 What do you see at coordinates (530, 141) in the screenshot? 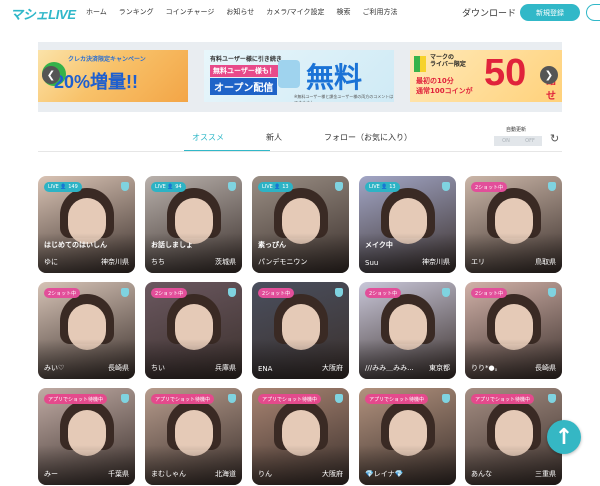
I see `toggle-off: OFF` at bounding box center [530, 141].